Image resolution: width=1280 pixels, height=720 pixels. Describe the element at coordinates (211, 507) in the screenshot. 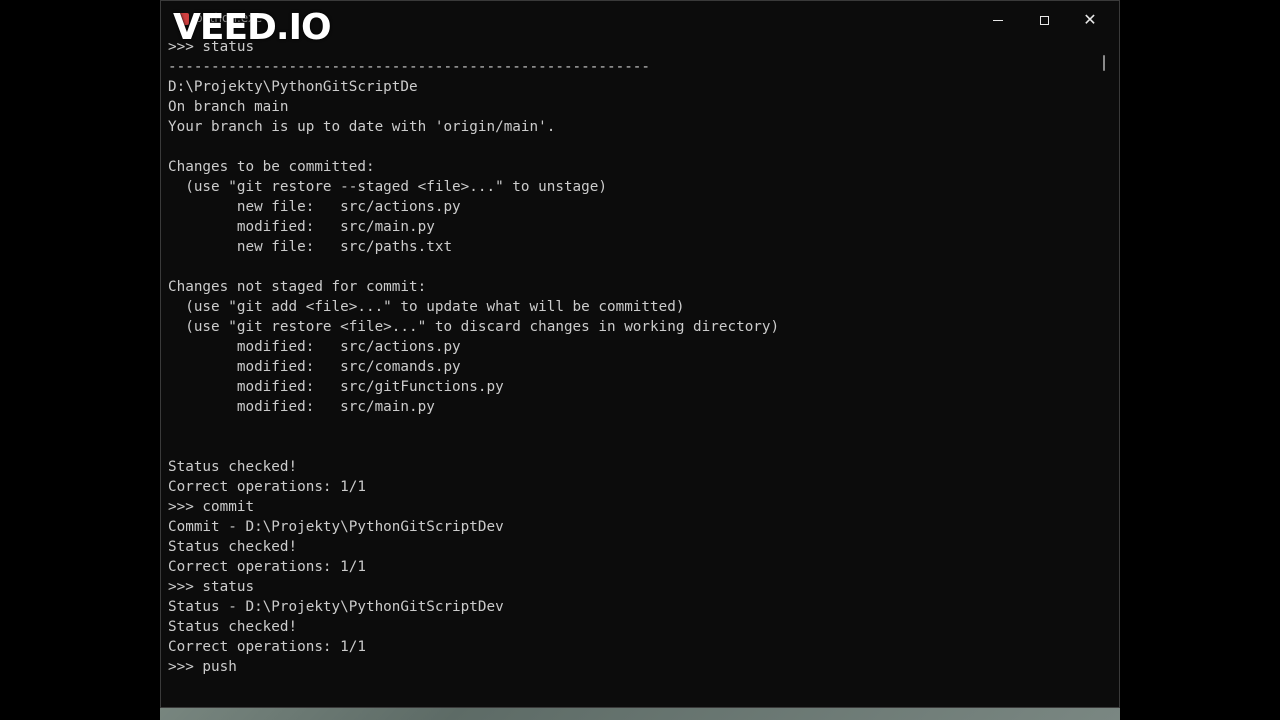

I see `console-line: >>> commit` at that location.